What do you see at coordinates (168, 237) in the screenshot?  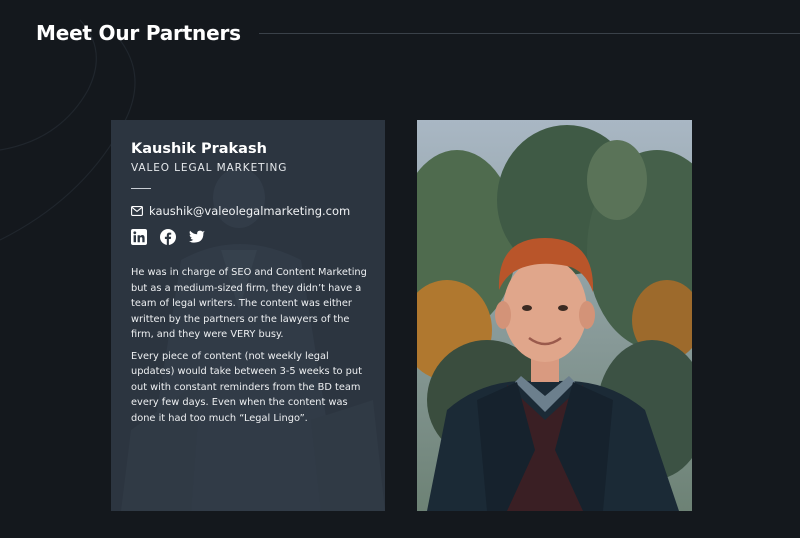 I see `facebook-icon` at bounding box center [168, 237].